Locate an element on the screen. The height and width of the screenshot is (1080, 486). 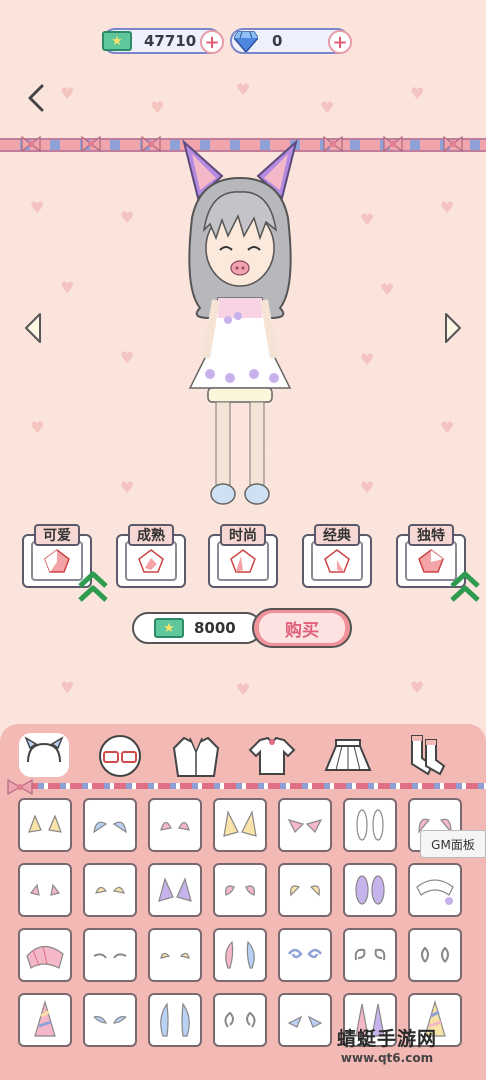
striped-hat-item-icon is located at coordinates (45, 957).